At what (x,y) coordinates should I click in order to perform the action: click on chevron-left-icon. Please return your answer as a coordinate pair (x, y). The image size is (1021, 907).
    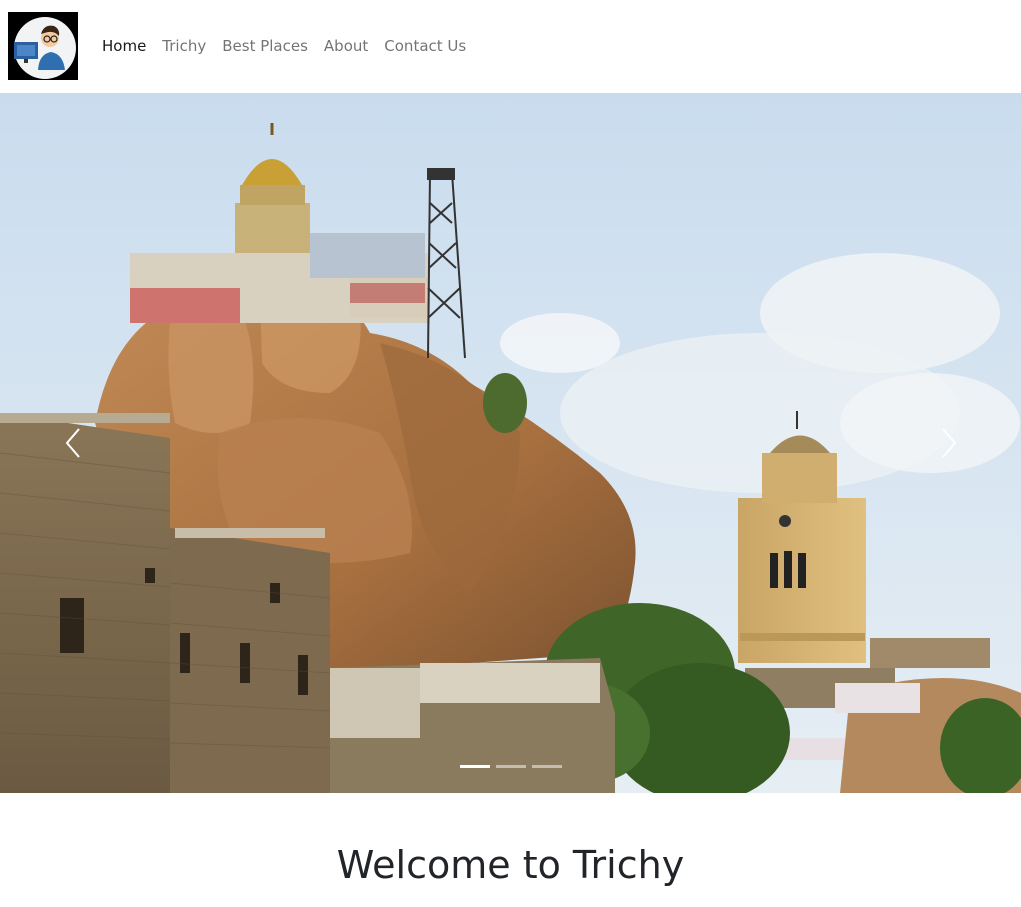
    Looking at the image, I should click on (72, 443).